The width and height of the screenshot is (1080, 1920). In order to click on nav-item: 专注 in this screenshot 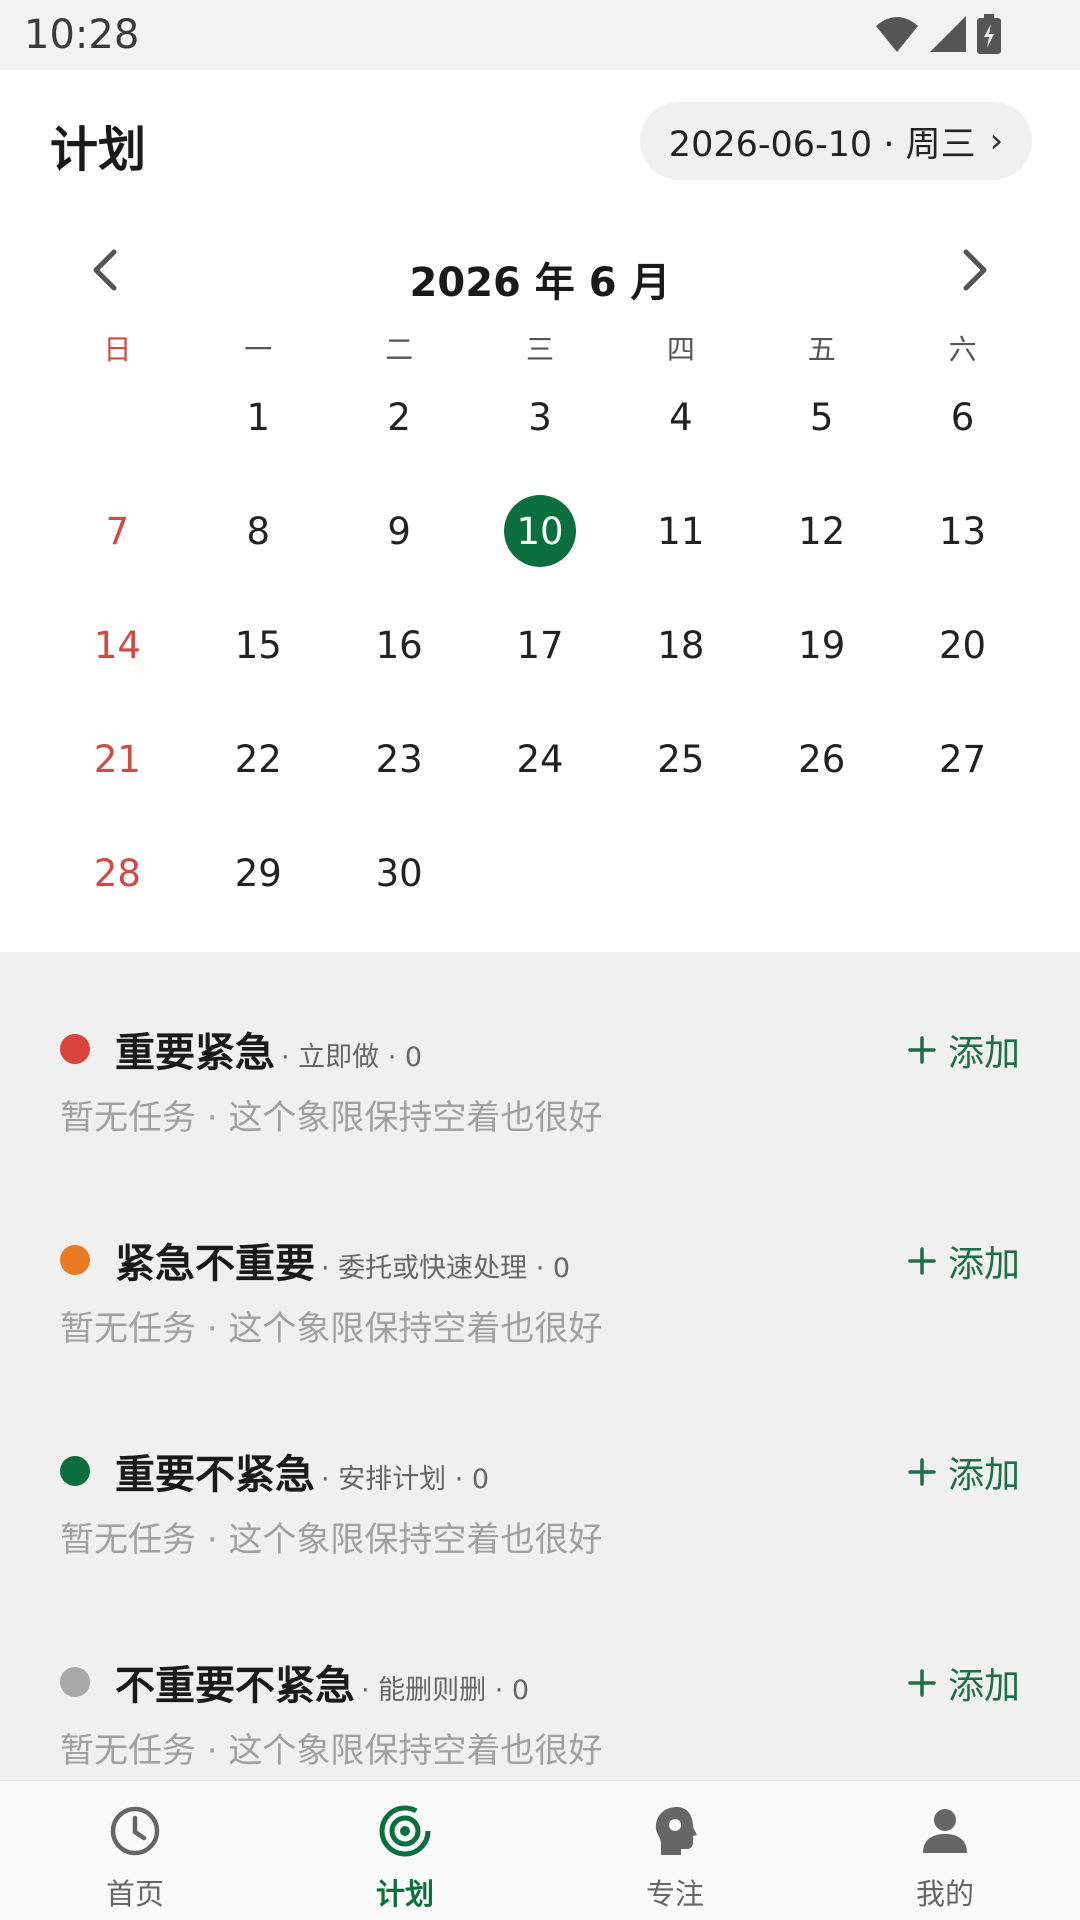, I will do `click(675, 1850)`.